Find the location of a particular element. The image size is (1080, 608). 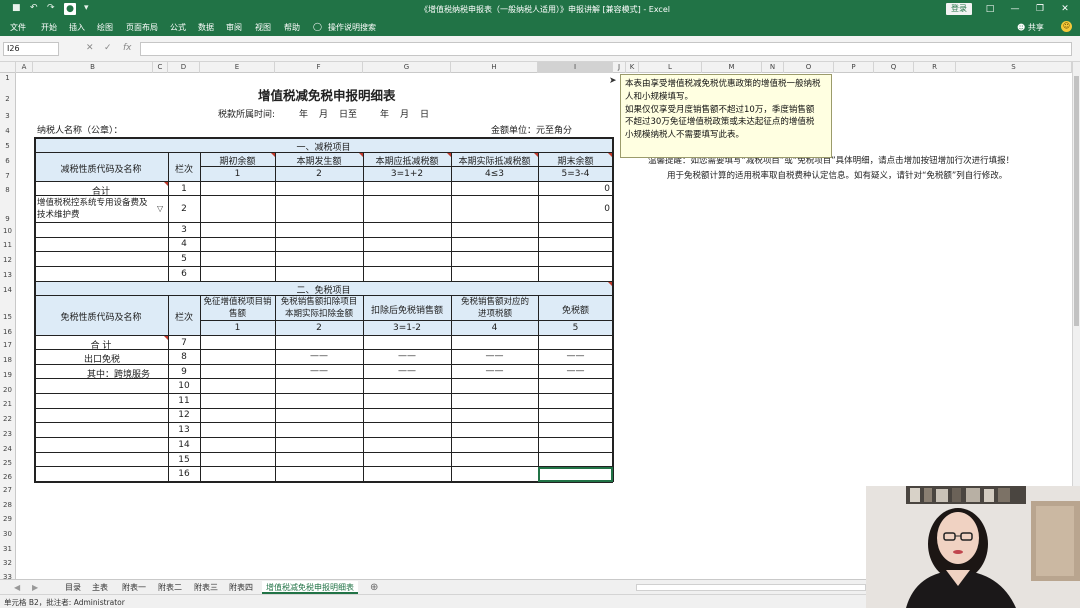

row-header: 29 is located at coordinates (7, 519).